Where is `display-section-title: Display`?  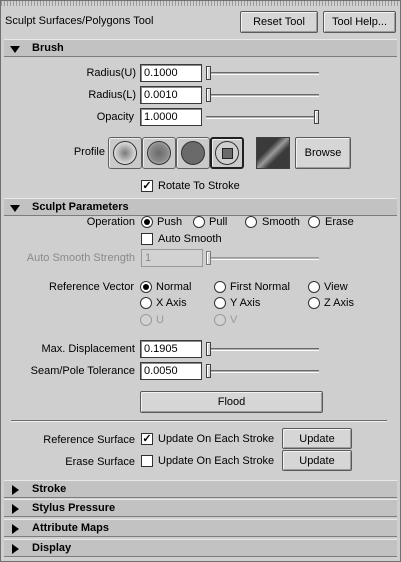
display-section-title: Display is located at coordinates (52, 548).